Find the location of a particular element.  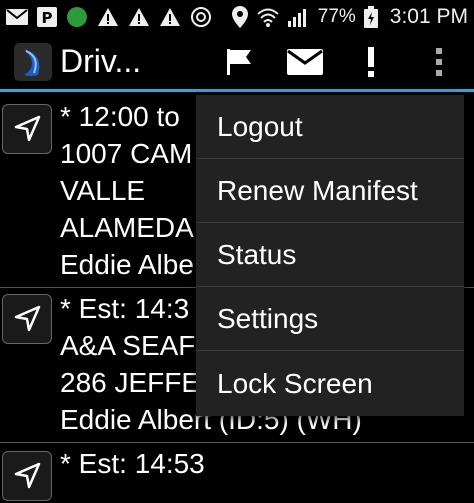

menu-item-settings: Settings is located at coordinates (330, 319).